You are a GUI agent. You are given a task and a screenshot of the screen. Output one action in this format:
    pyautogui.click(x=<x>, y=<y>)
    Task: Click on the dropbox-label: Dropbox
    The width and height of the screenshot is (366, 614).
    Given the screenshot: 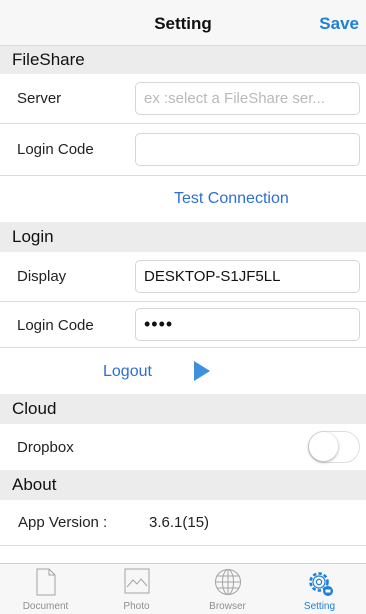 What is the action you would take?
    pyautogui.click(x=45, y=447)
    